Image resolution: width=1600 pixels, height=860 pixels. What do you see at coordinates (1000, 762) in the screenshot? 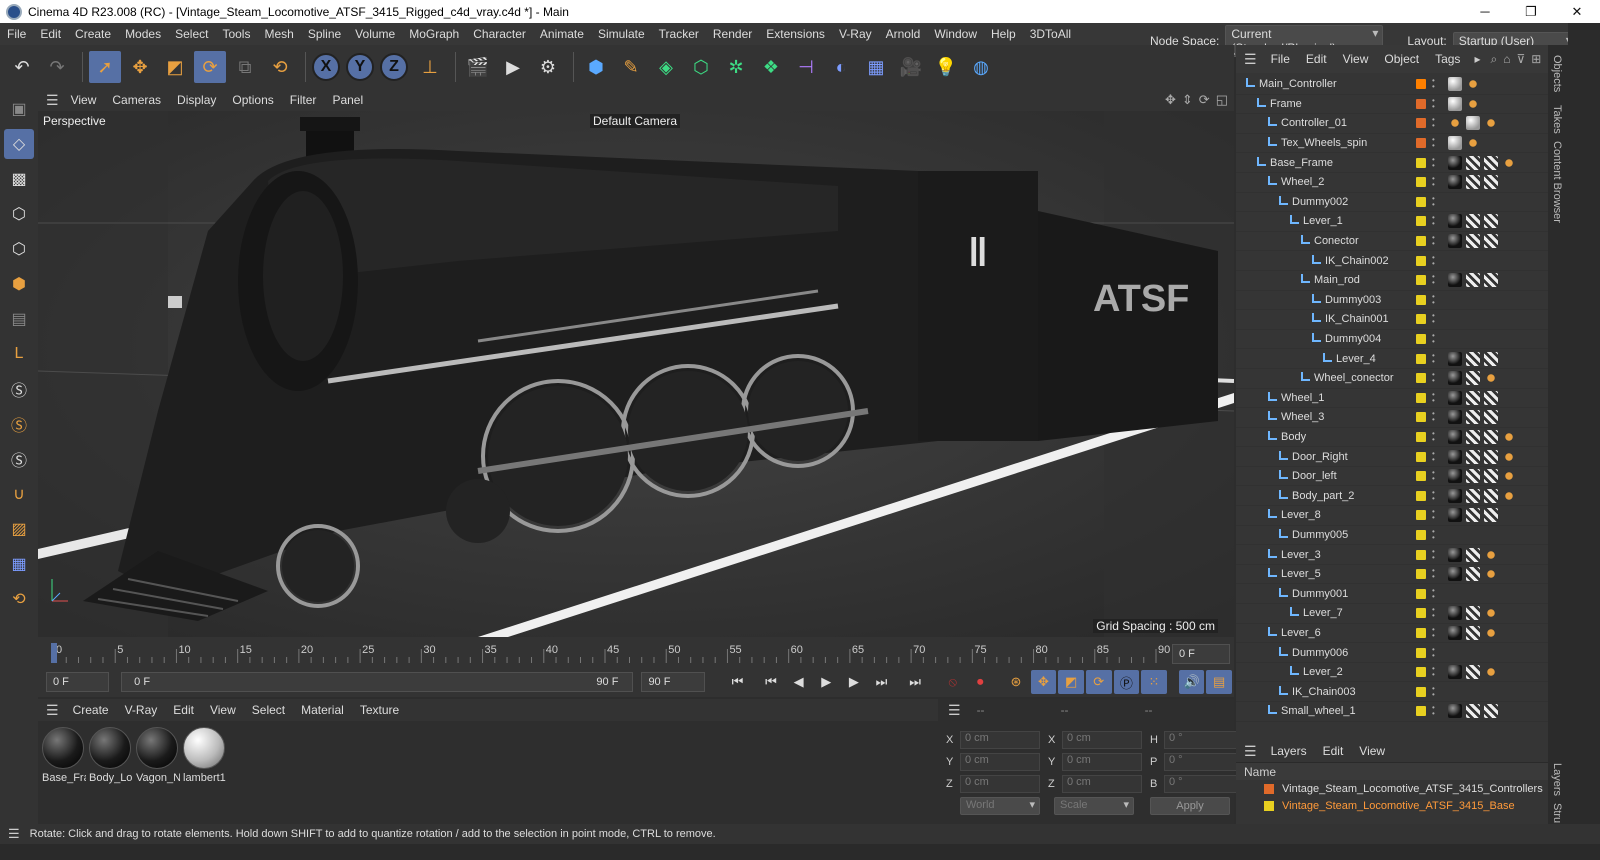
I see `position-y-field: 0 cm` at bounding box center [1000, 762].